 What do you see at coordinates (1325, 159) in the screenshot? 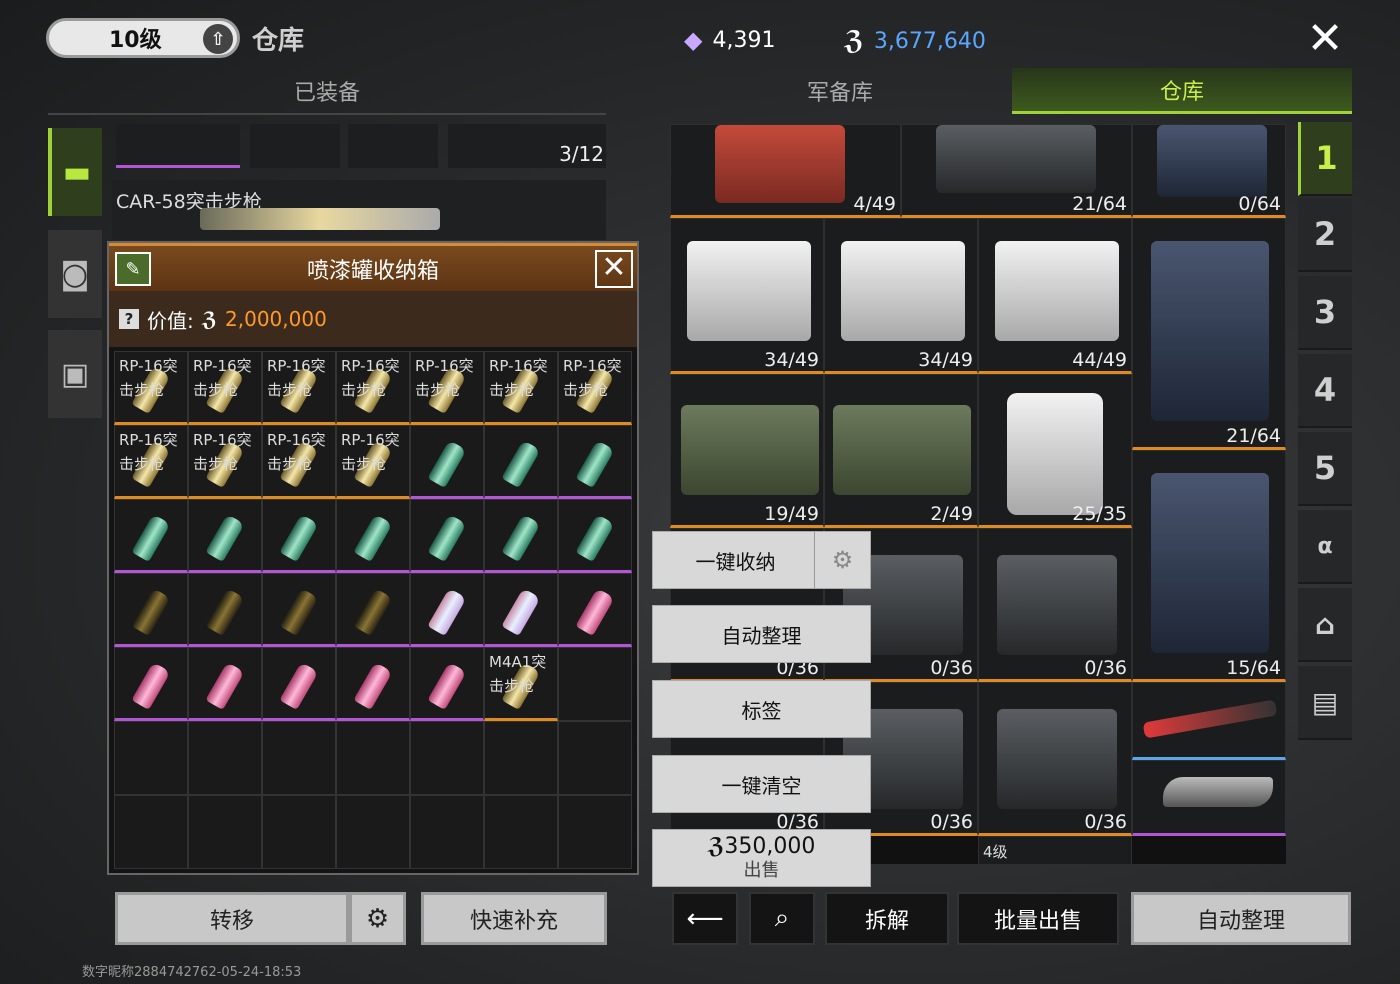
I see `warehouse-page-1: 1` at bounding box center [1325, 159].